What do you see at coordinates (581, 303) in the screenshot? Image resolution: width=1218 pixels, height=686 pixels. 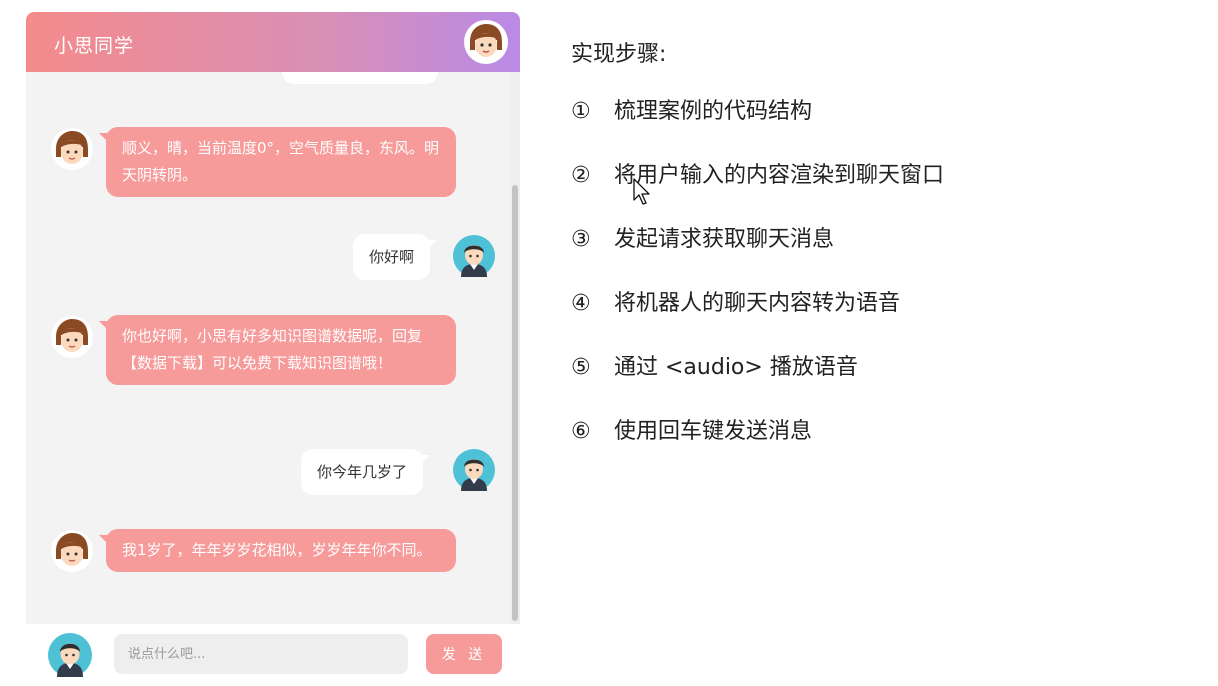 I see `step-number: ④` at bounding box center [581, 303].